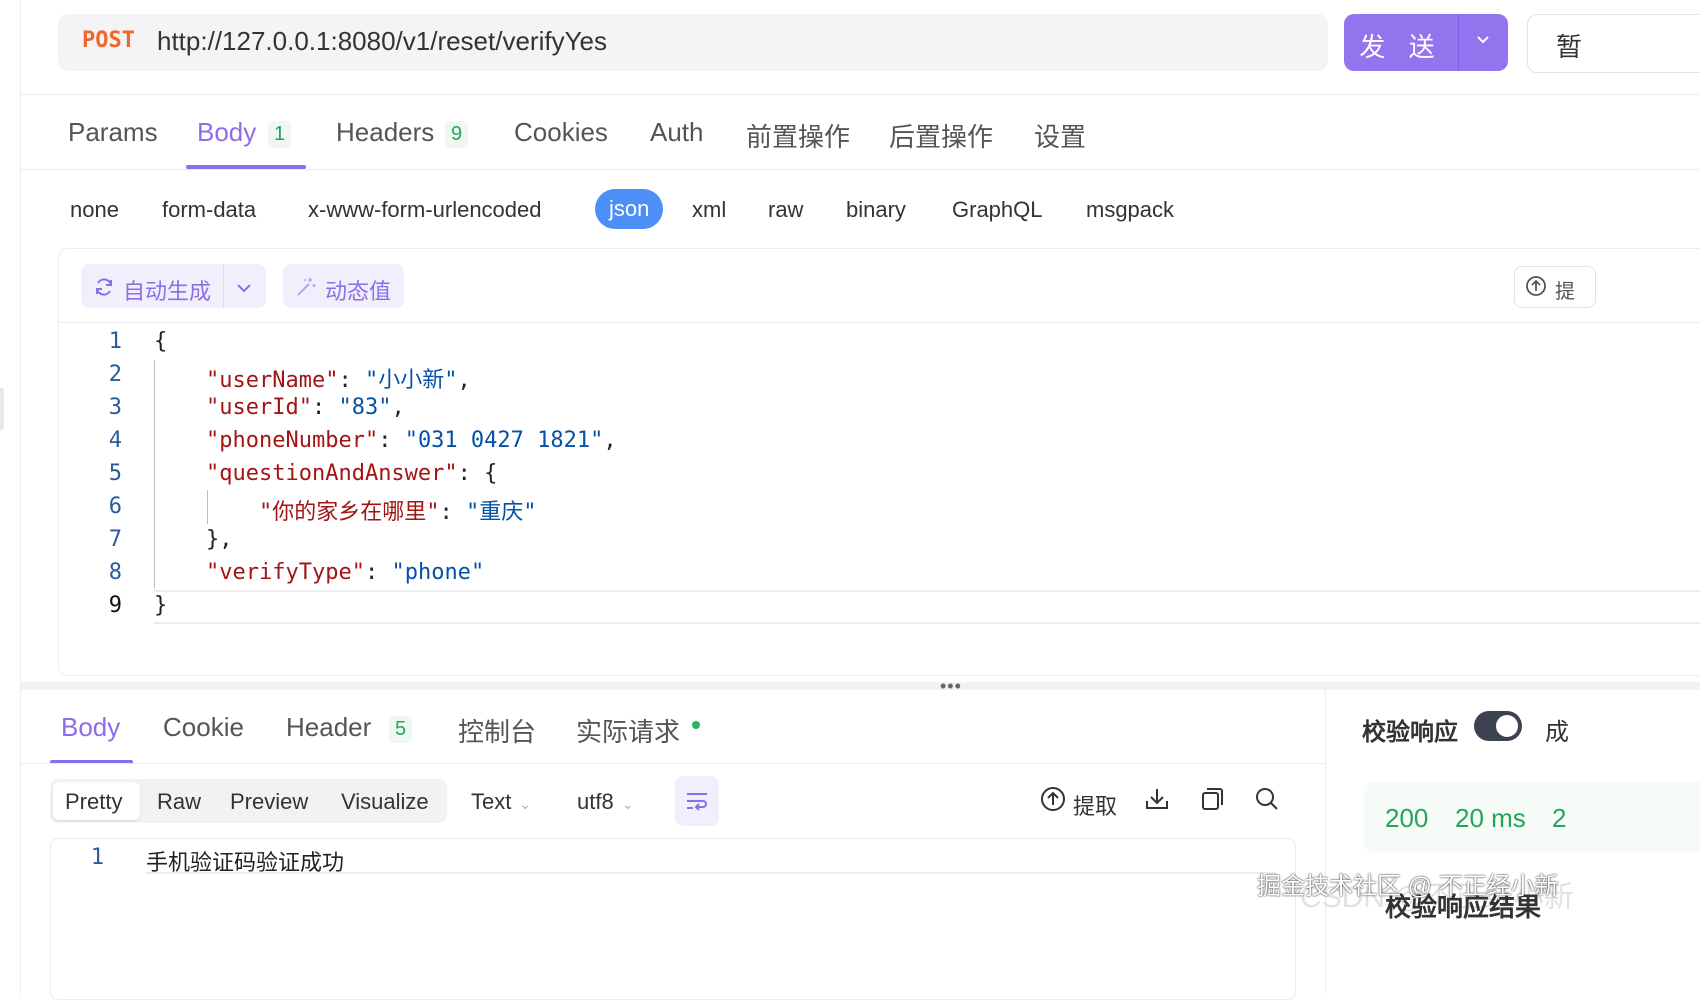 The image size is (1700, 1000). I want to click on left-panel-border, so click(20, 497).